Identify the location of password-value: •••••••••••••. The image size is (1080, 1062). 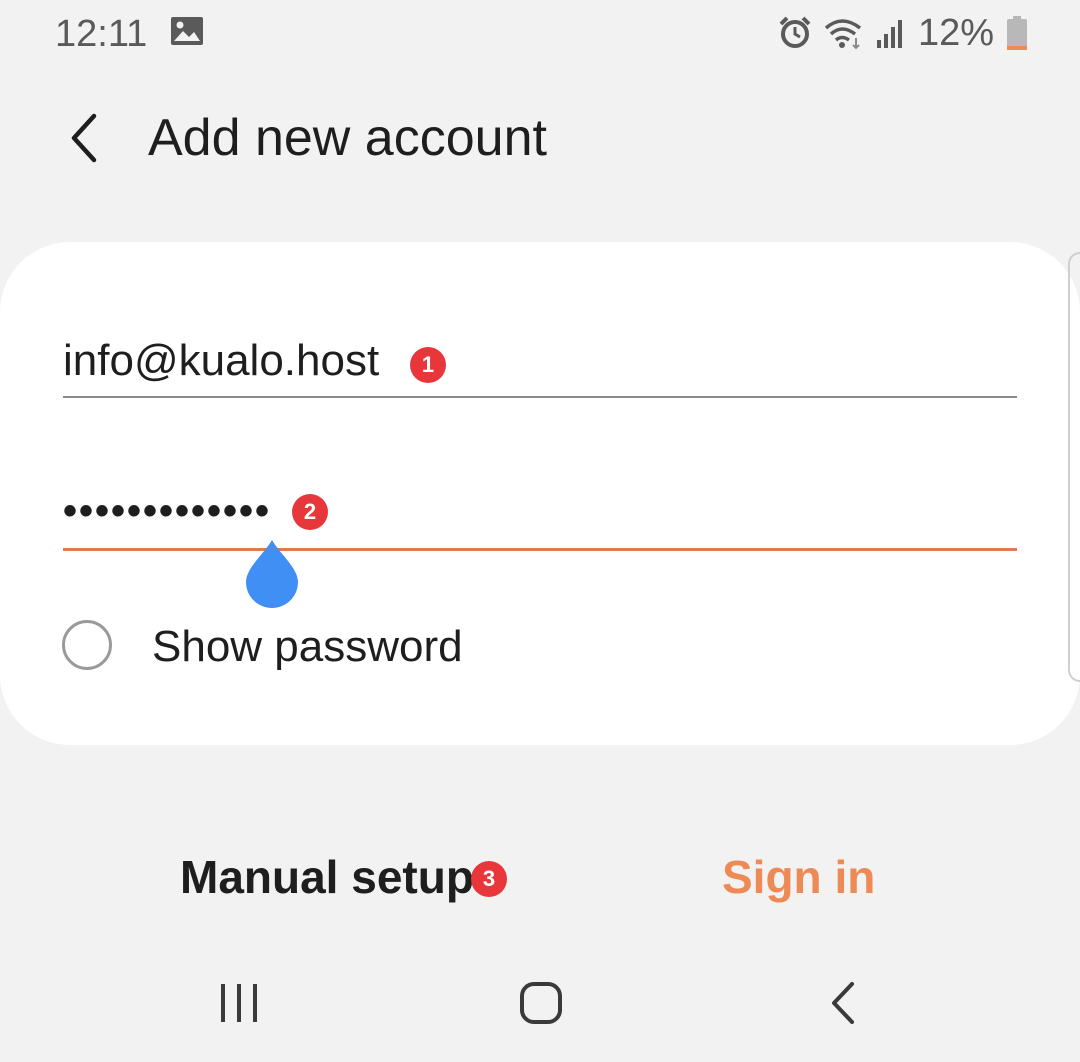
(167, 511).